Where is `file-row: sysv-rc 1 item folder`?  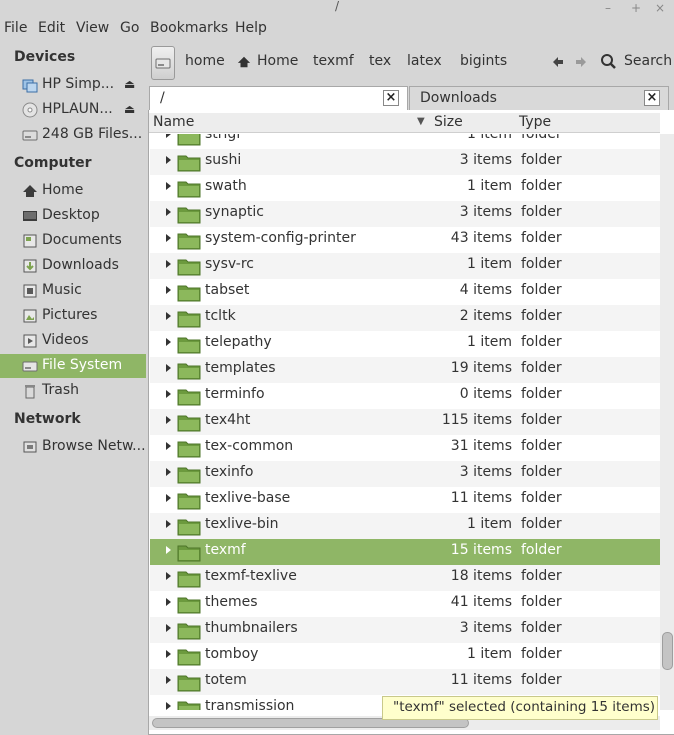 file-row: sysv-rc 1 item folder is located at coordinates (405, 266).